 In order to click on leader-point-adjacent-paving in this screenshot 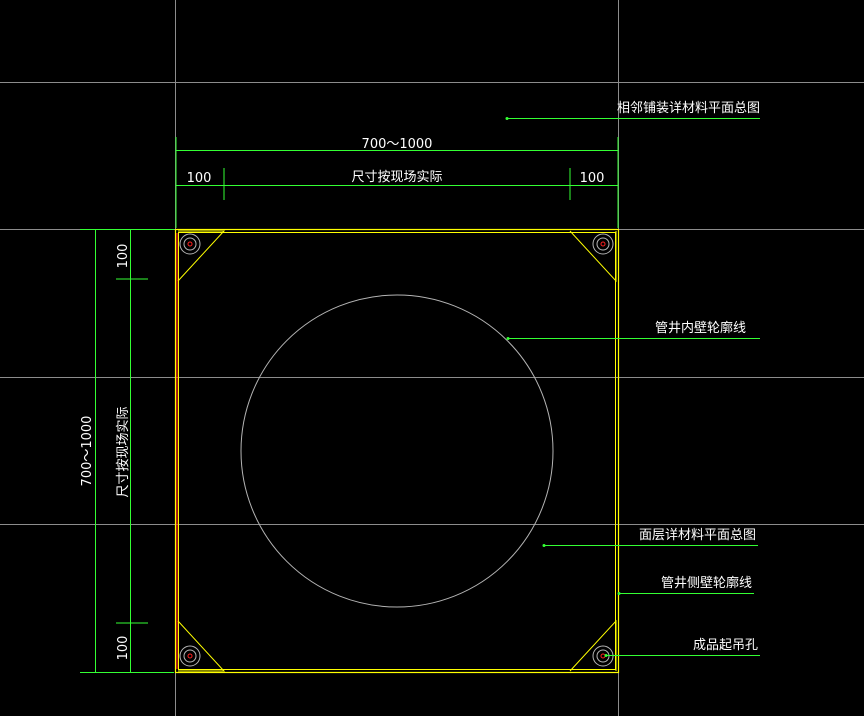, I will do `click(507, 118)`.